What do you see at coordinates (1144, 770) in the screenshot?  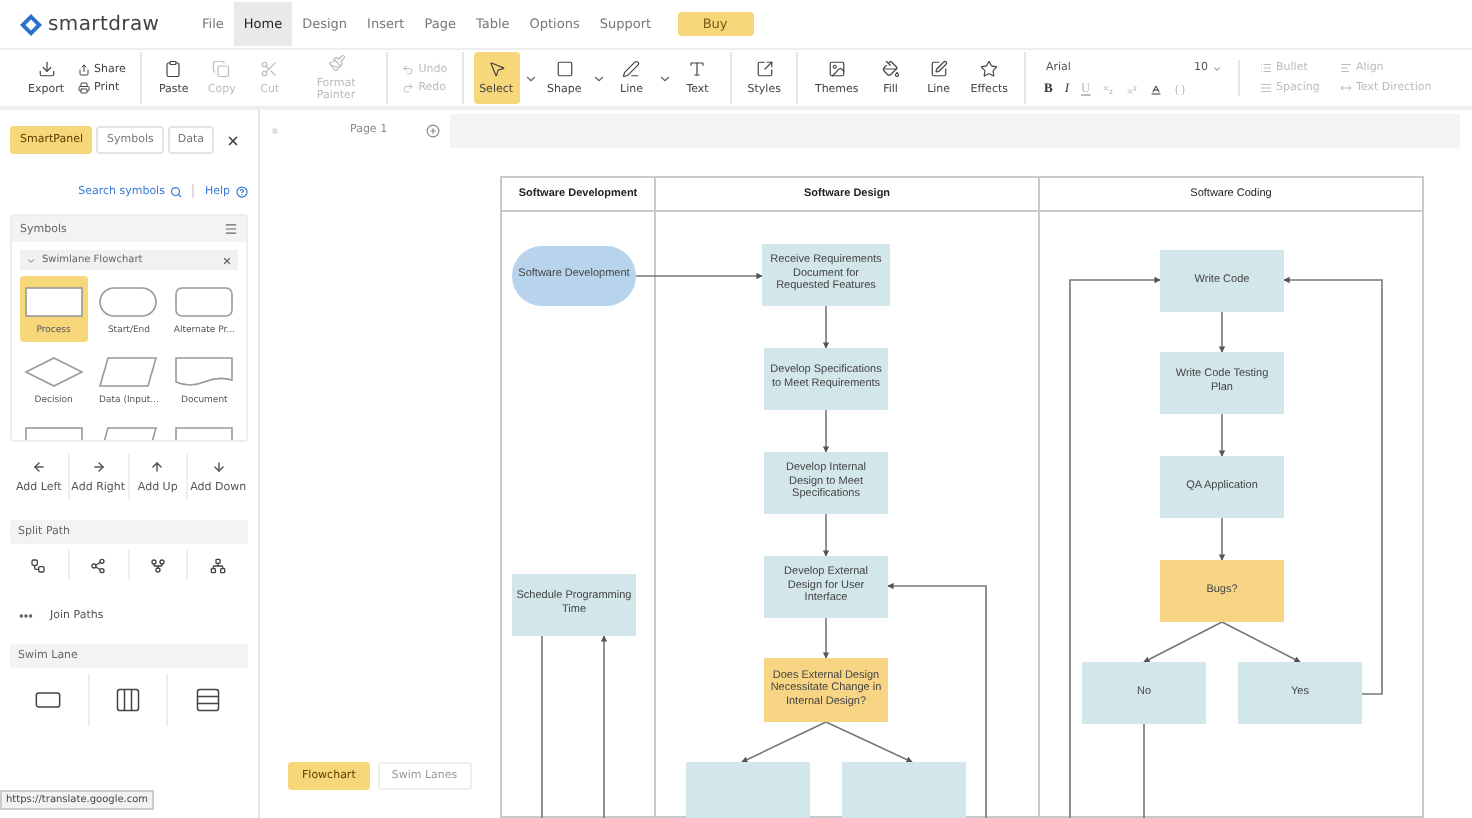 I see `connector-line` at bounding box center [1144, 770].